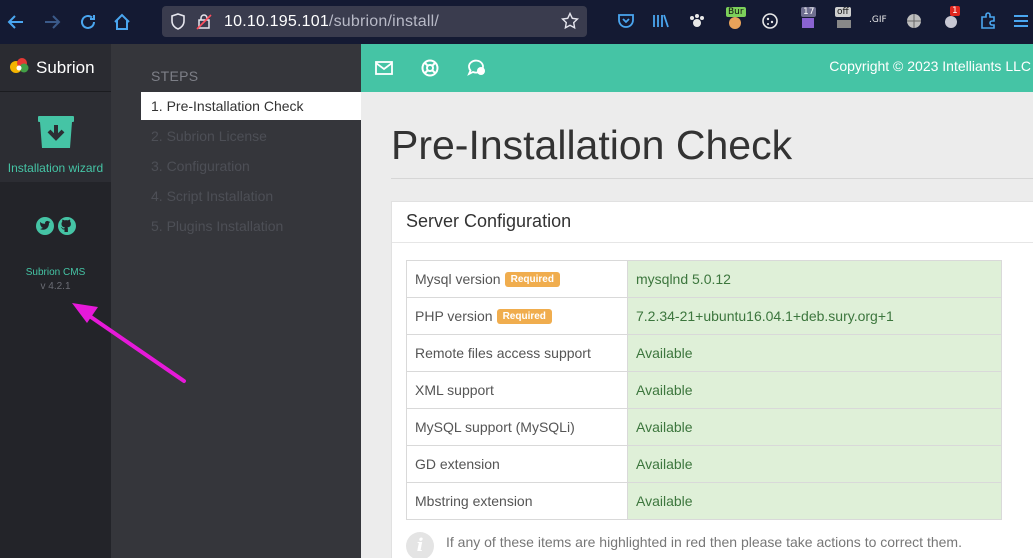  Describe the element at coordinates (45, 228) in the screenshot. I see `twitter-icon` at that location.